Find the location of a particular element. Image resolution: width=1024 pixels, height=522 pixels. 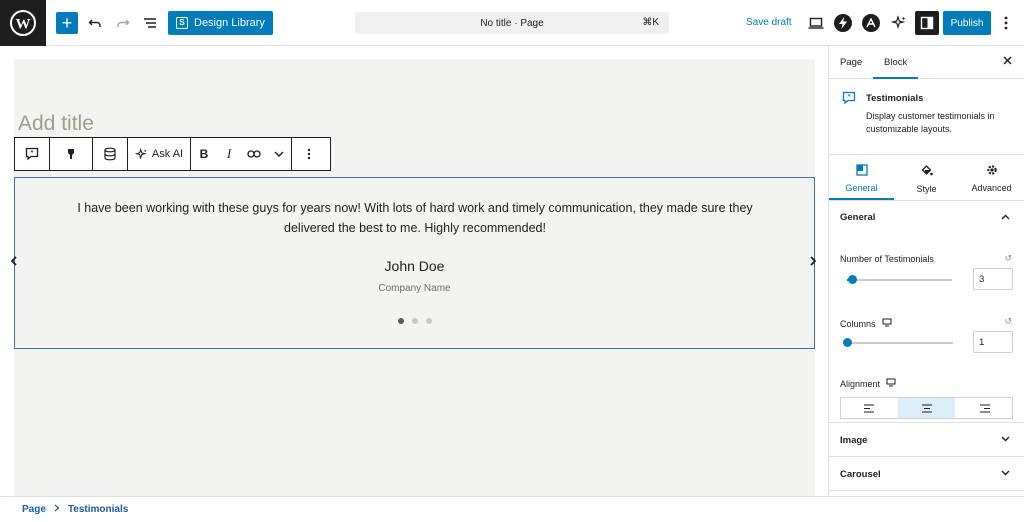

block-options-kebab-icon is located at coordinates (309, 154).